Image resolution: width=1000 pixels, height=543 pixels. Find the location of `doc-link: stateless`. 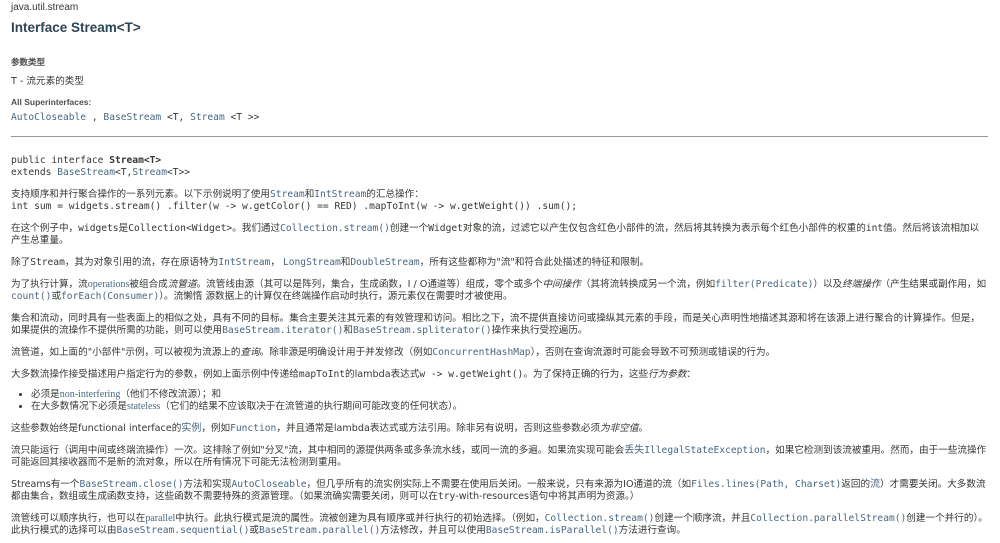

doc-link: stateless is located at coordinates (143, 406).